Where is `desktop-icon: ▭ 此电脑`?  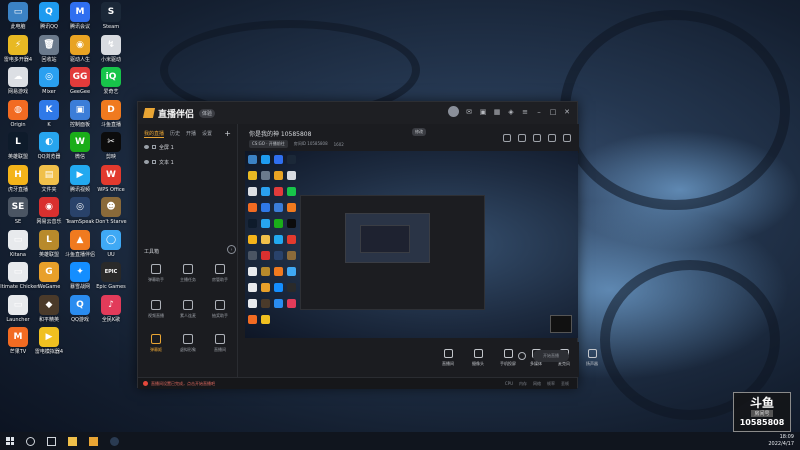
desktop-icon: ▭ 此电脑 is located at coordinates (18, 19).